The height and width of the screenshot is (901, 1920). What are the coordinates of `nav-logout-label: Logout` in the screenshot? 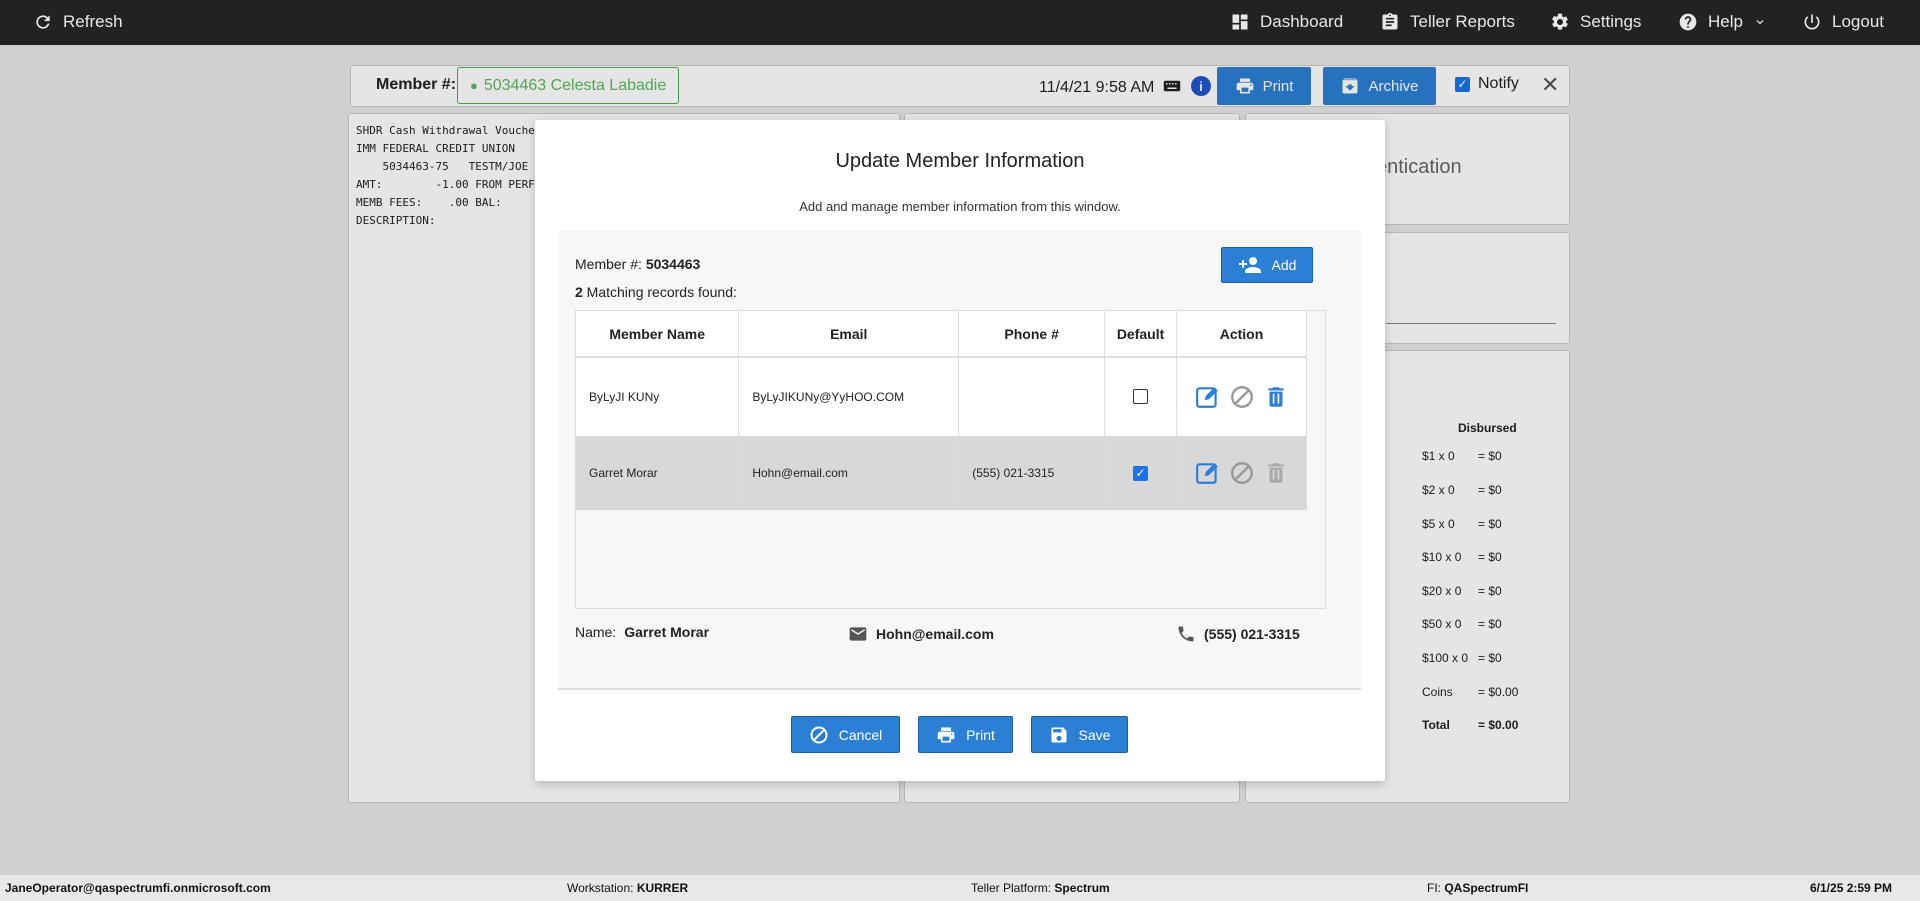 It's located at (1858, 21).